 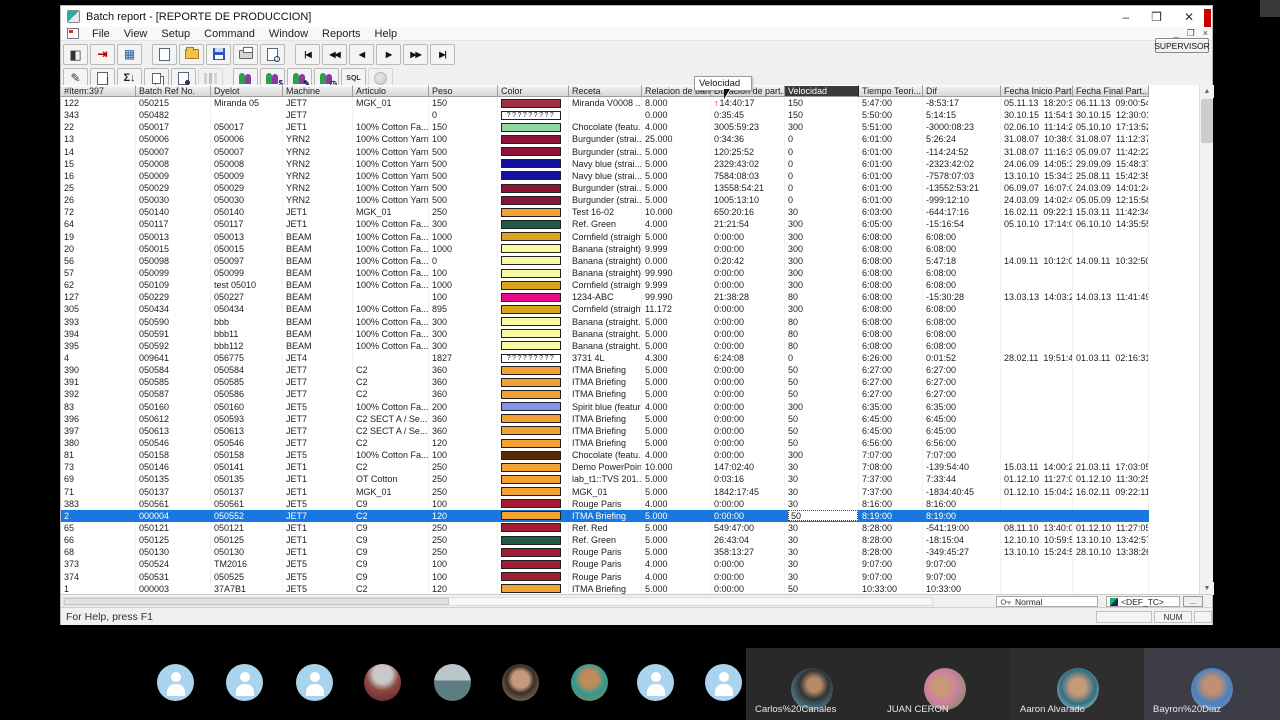 What do you see at coordinates (391, 91) in the screenshot?
I see `column-header-articulo: Articulo` at bounding box center [391, 91].